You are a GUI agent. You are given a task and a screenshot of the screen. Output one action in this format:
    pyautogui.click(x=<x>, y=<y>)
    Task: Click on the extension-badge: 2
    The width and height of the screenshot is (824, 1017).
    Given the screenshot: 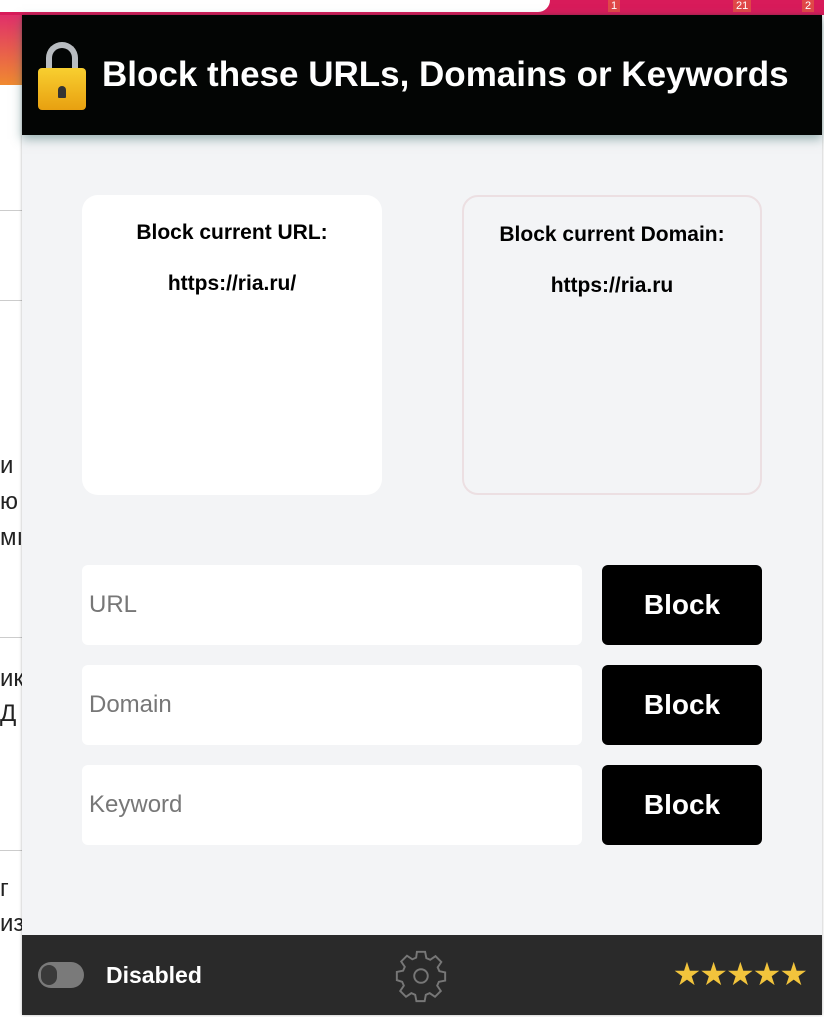 What is the action you would take?
    pyautogui.click(x=808, y=6)
    